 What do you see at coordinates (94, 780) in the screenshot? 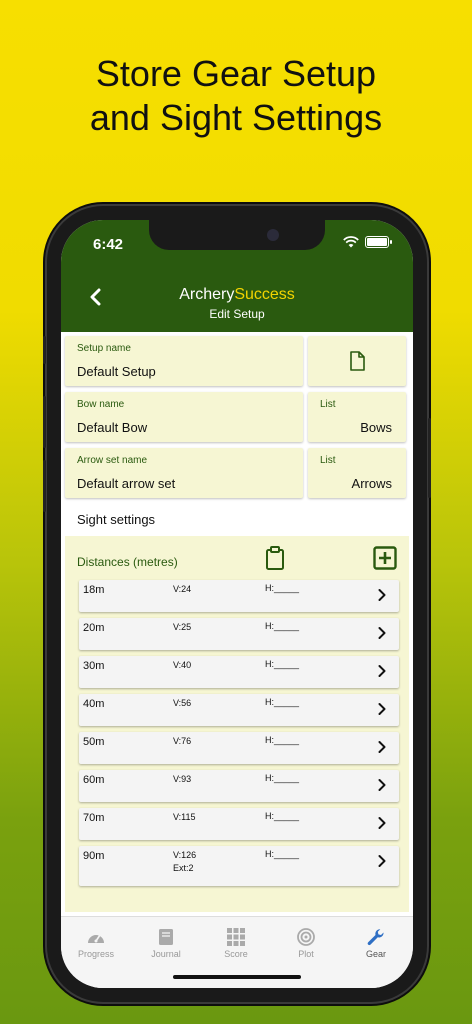
I see `distance-value: 60m` at bounding box center [94, 780].